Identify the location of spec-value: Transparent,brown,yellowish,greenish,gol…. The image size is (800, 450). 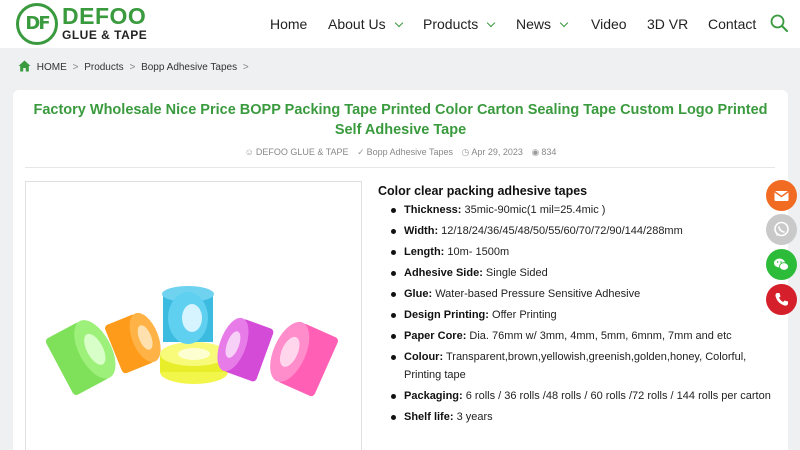
(575, 366).